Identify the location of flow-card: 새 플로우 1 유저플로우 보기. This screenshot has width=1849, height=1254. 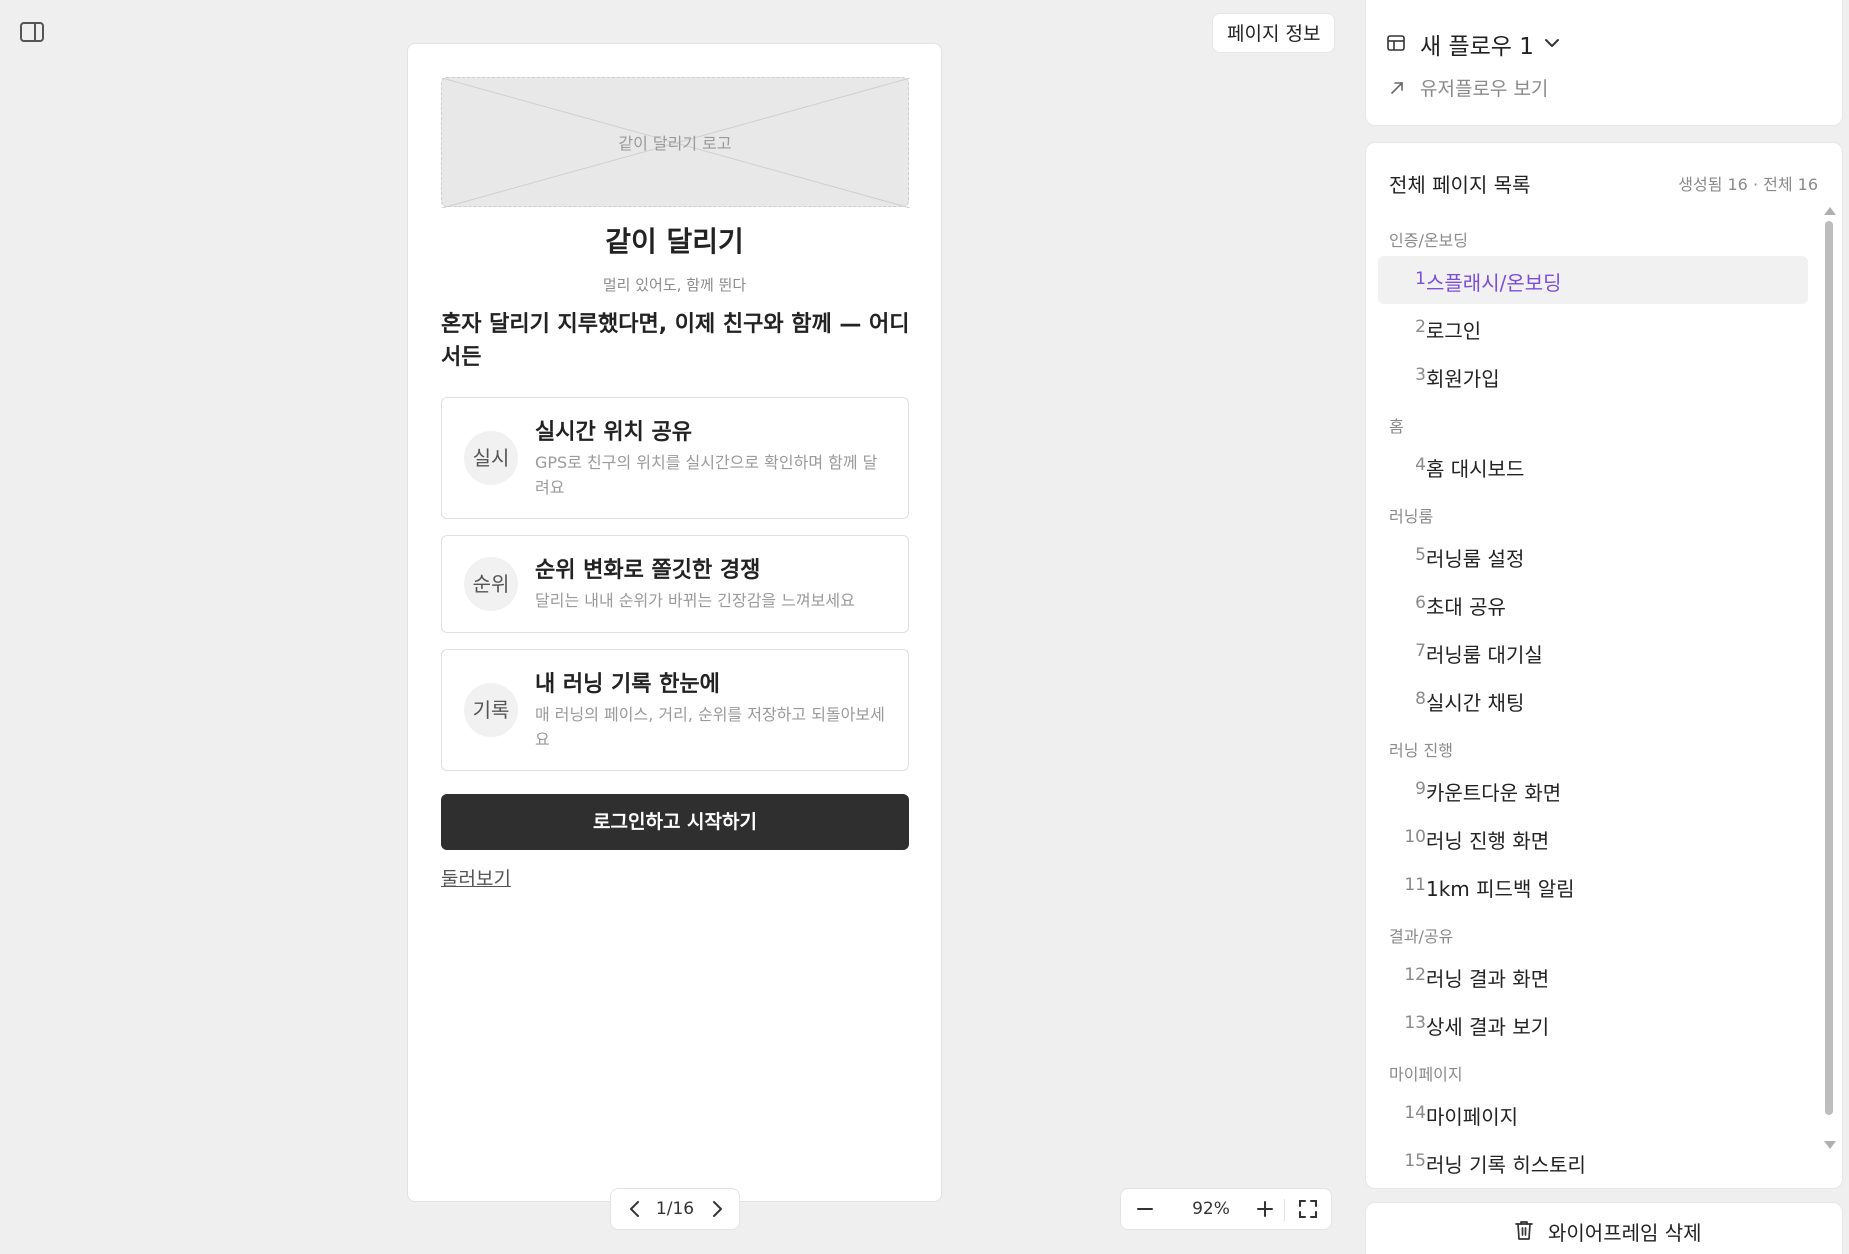
(1604, 63).